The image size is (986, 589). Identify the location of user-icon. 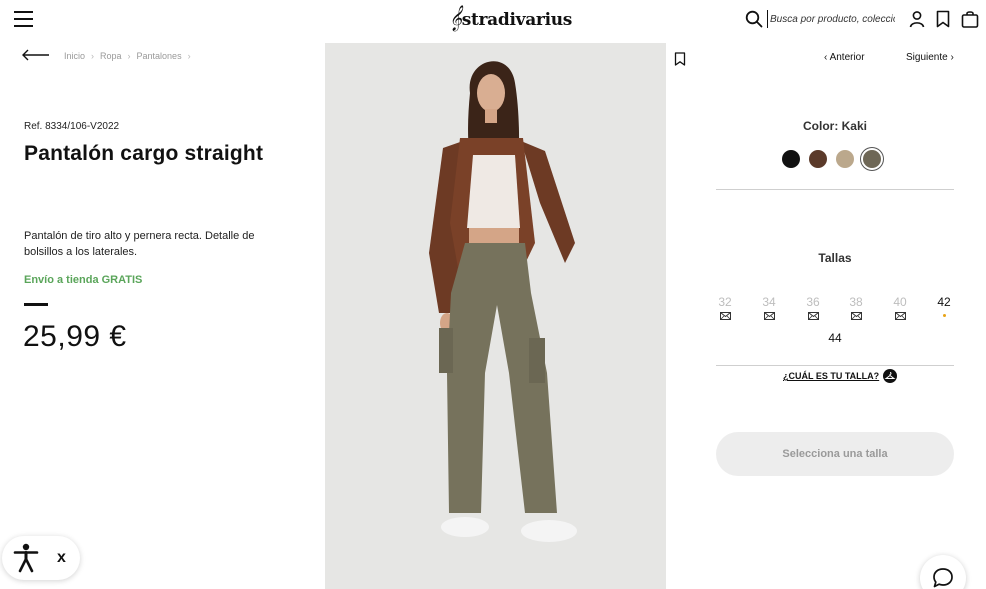
(917, 19).